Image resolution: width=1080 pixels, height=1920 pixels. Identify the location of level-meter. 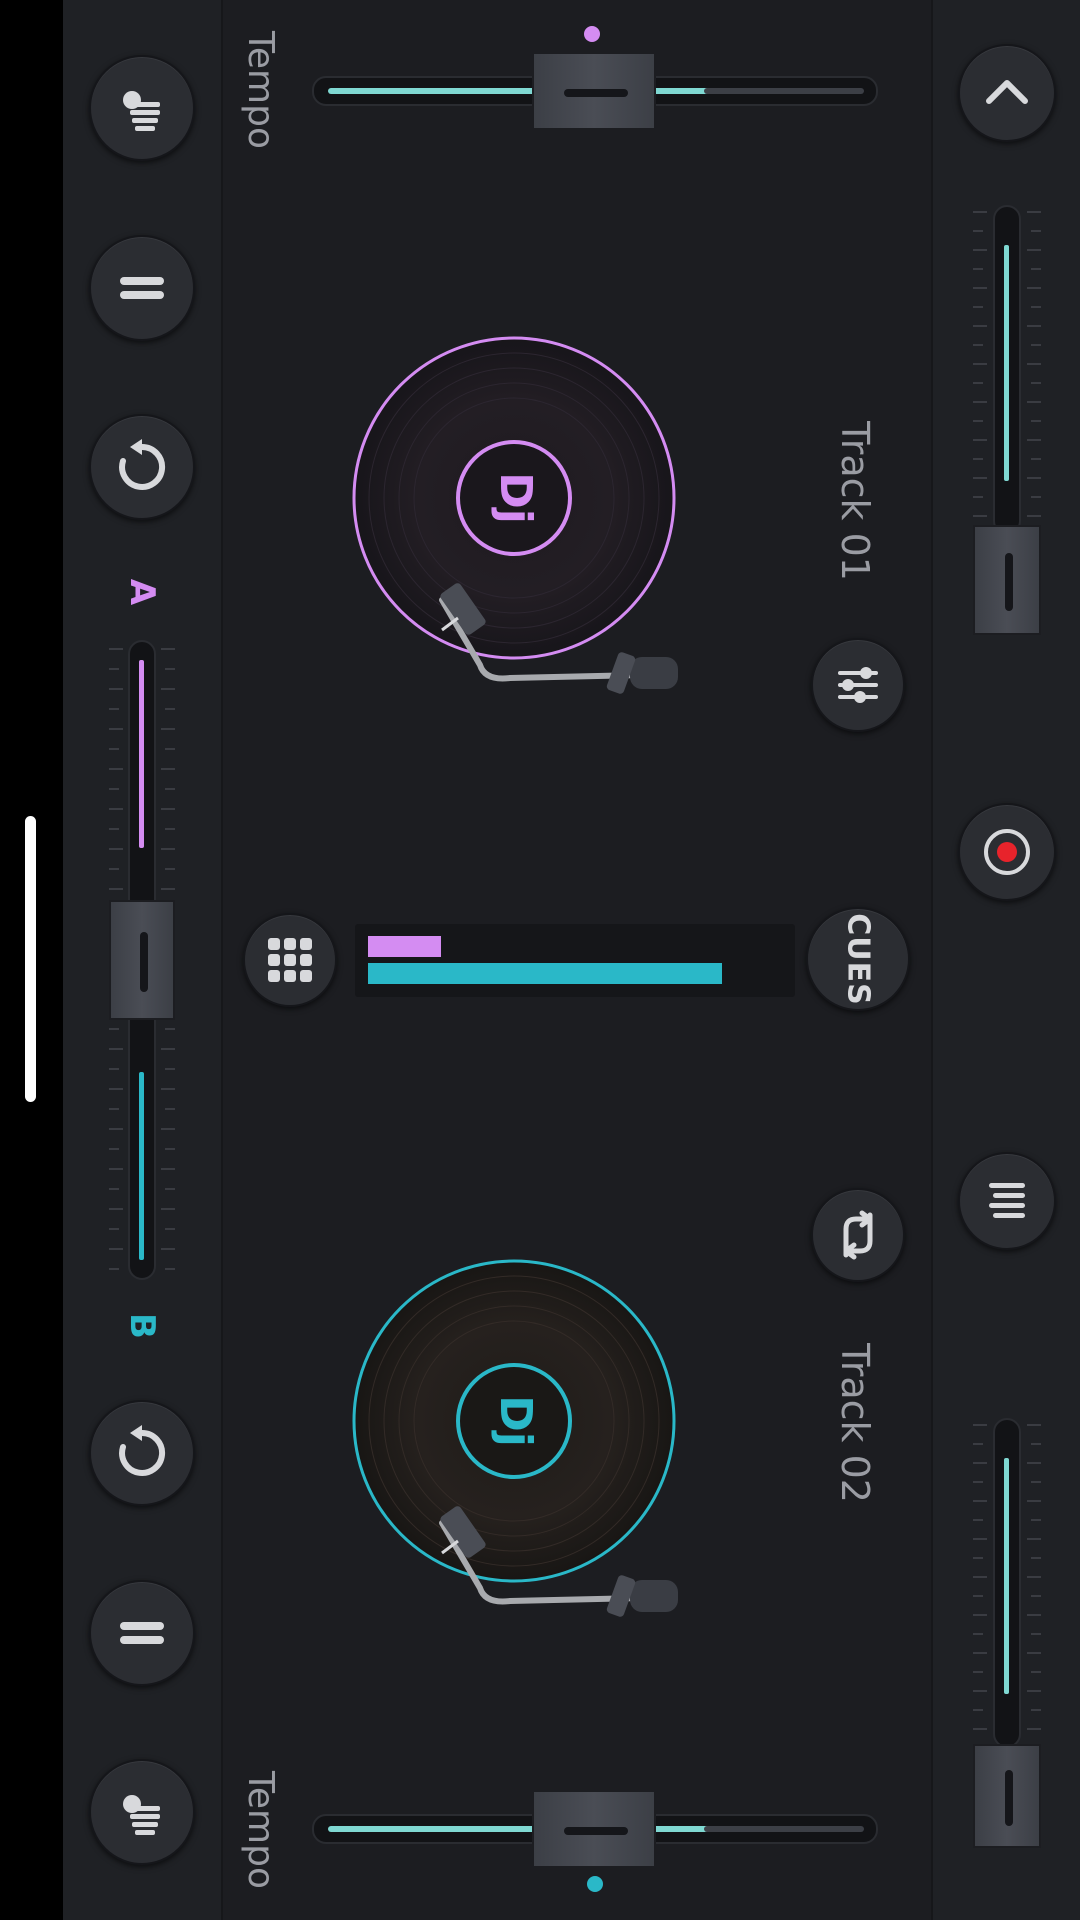
(575, 960).